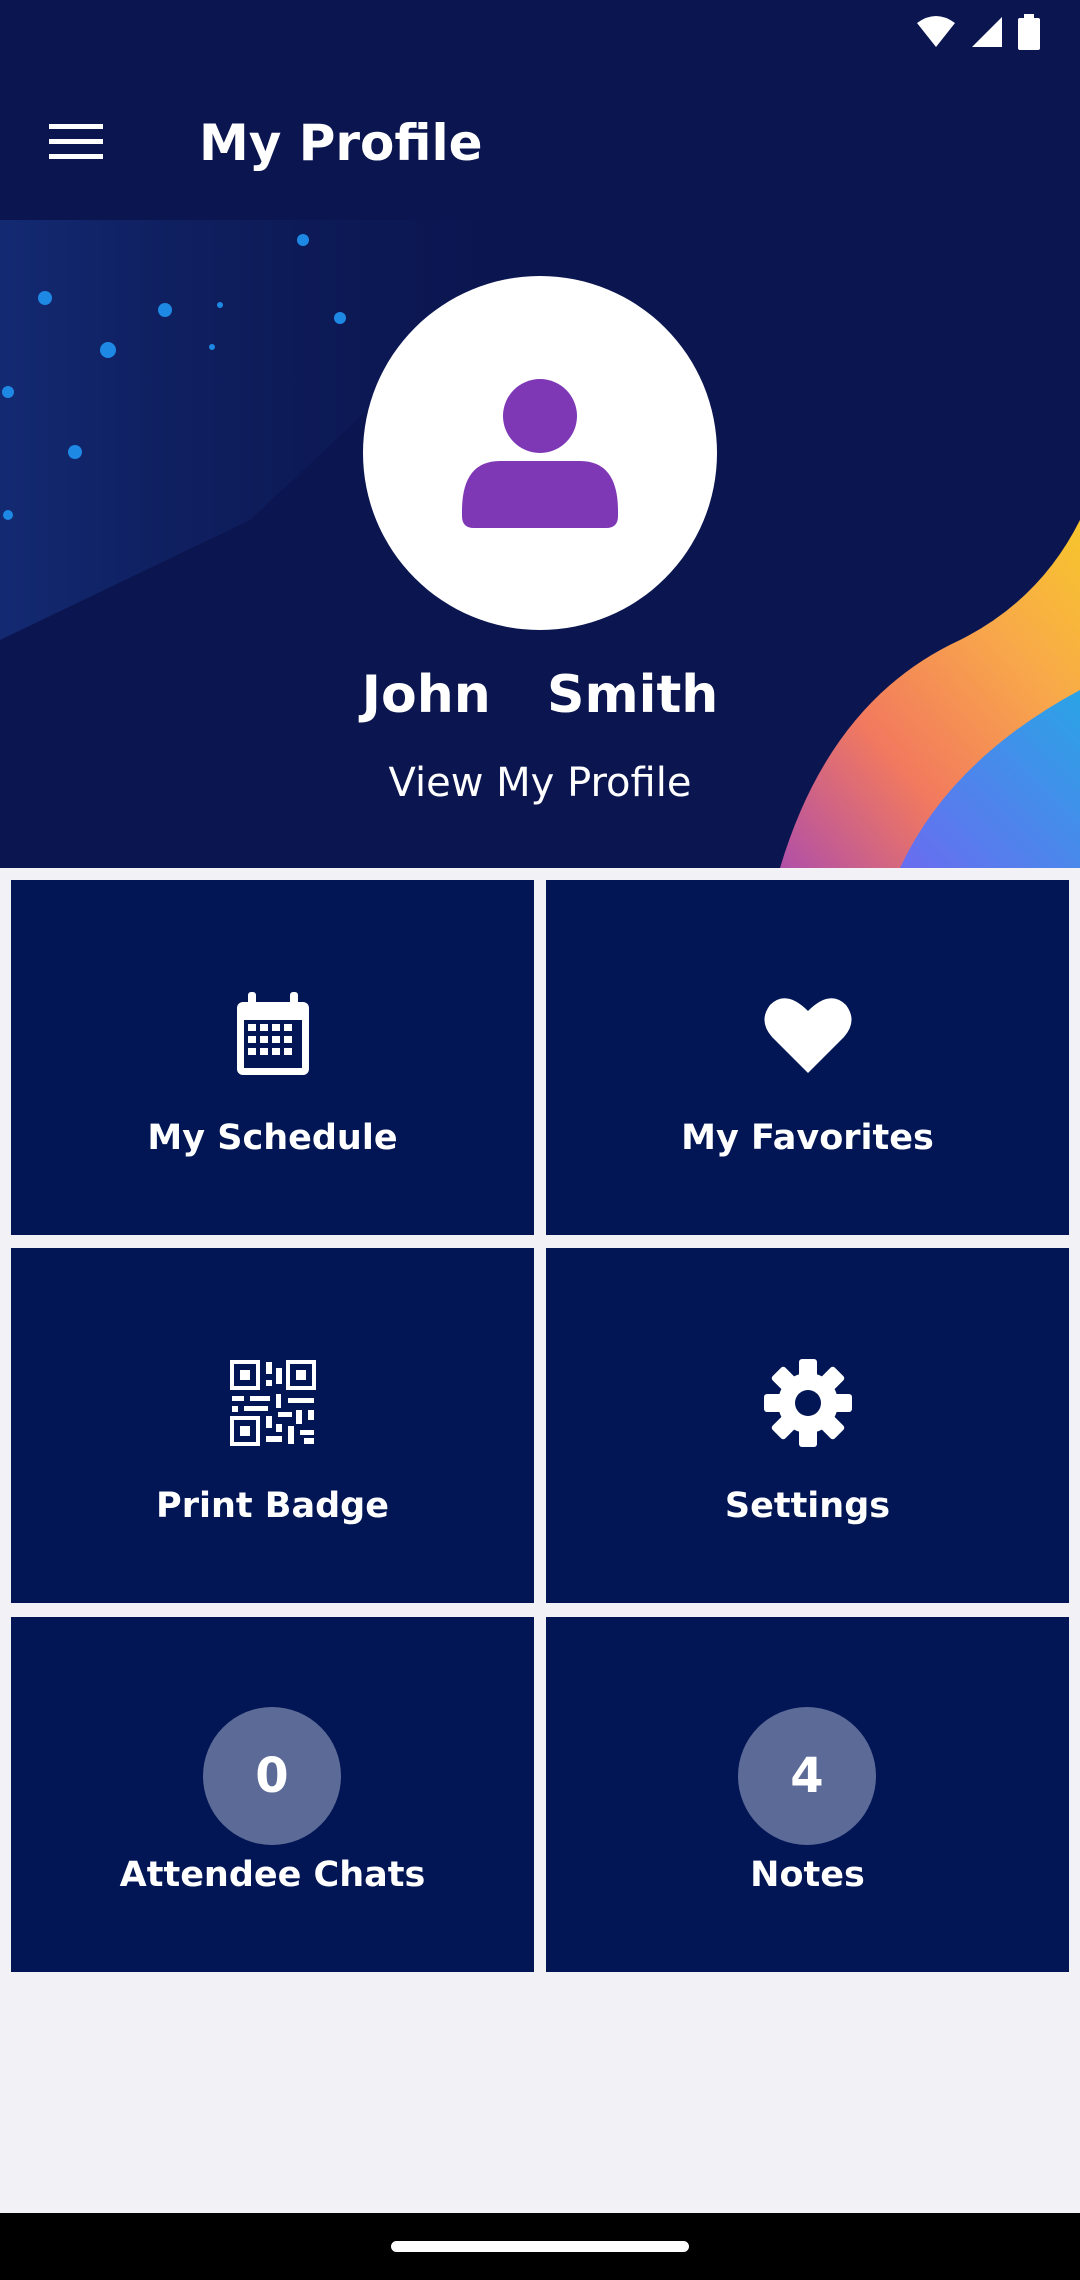 This screenshot has width=1080, height=2280. I want to click on notes-count-badge: 4, so click(807, 1776).